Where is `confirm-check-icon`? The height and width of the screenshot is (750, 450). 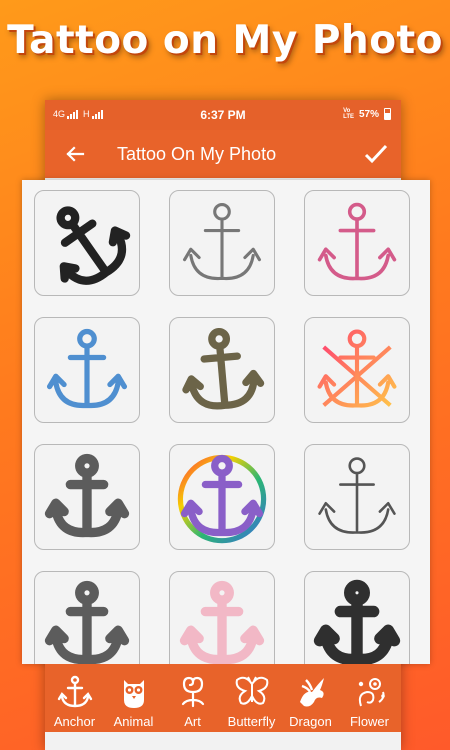
confirm-check-icon is located at coordinates (376, 154).